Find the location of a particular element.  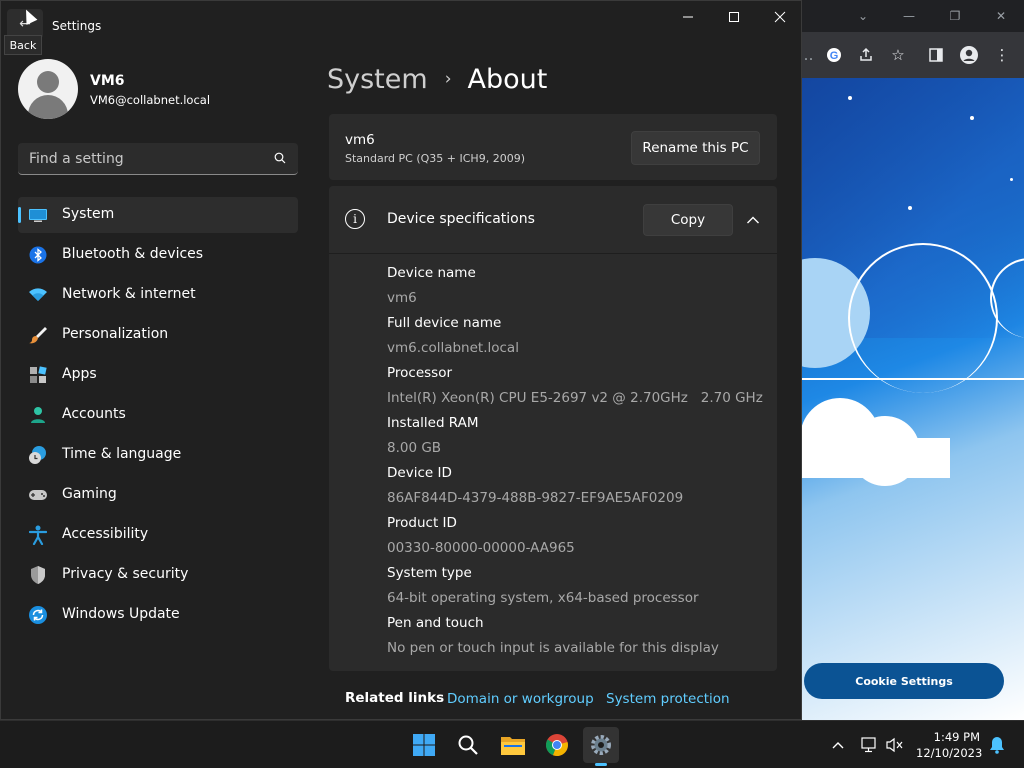

settings-taskbar-button is located at coordinates (601, 745).